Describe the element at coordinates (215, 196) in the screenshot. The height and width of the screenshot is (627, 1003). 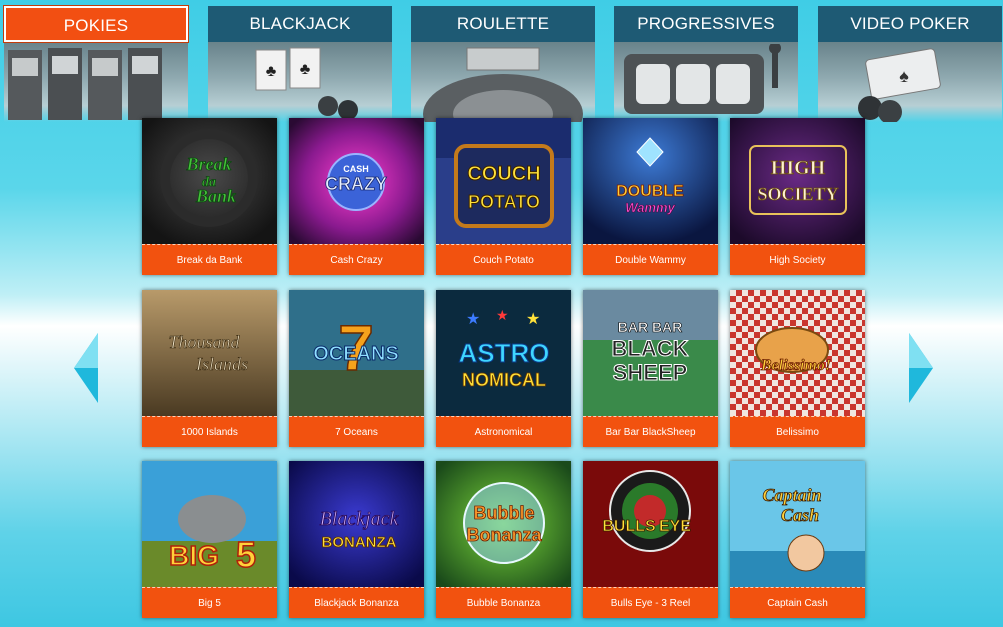
I see `svg-text: Bank` at that location.